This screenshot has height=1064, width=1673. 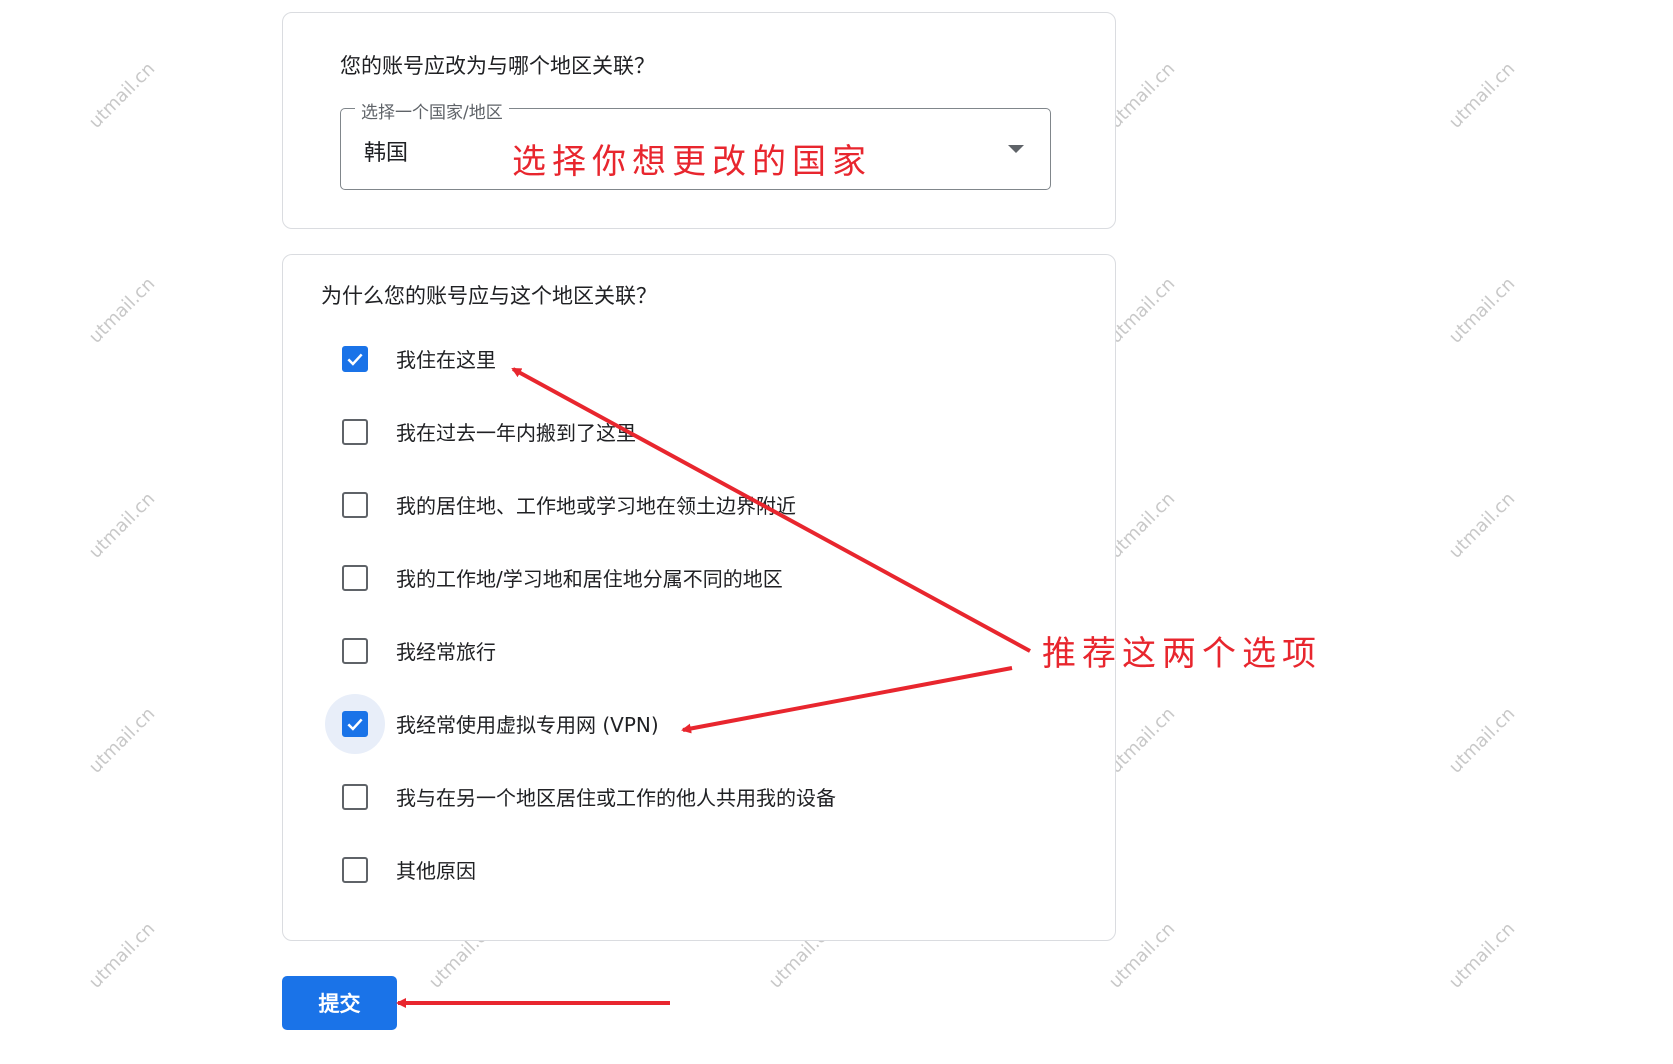 What do you see at coordinates (1182, 654) in the screenshot?
I see `annotation-recommend-note: 推荐这两个选项` at bounding box center [1182, 654].